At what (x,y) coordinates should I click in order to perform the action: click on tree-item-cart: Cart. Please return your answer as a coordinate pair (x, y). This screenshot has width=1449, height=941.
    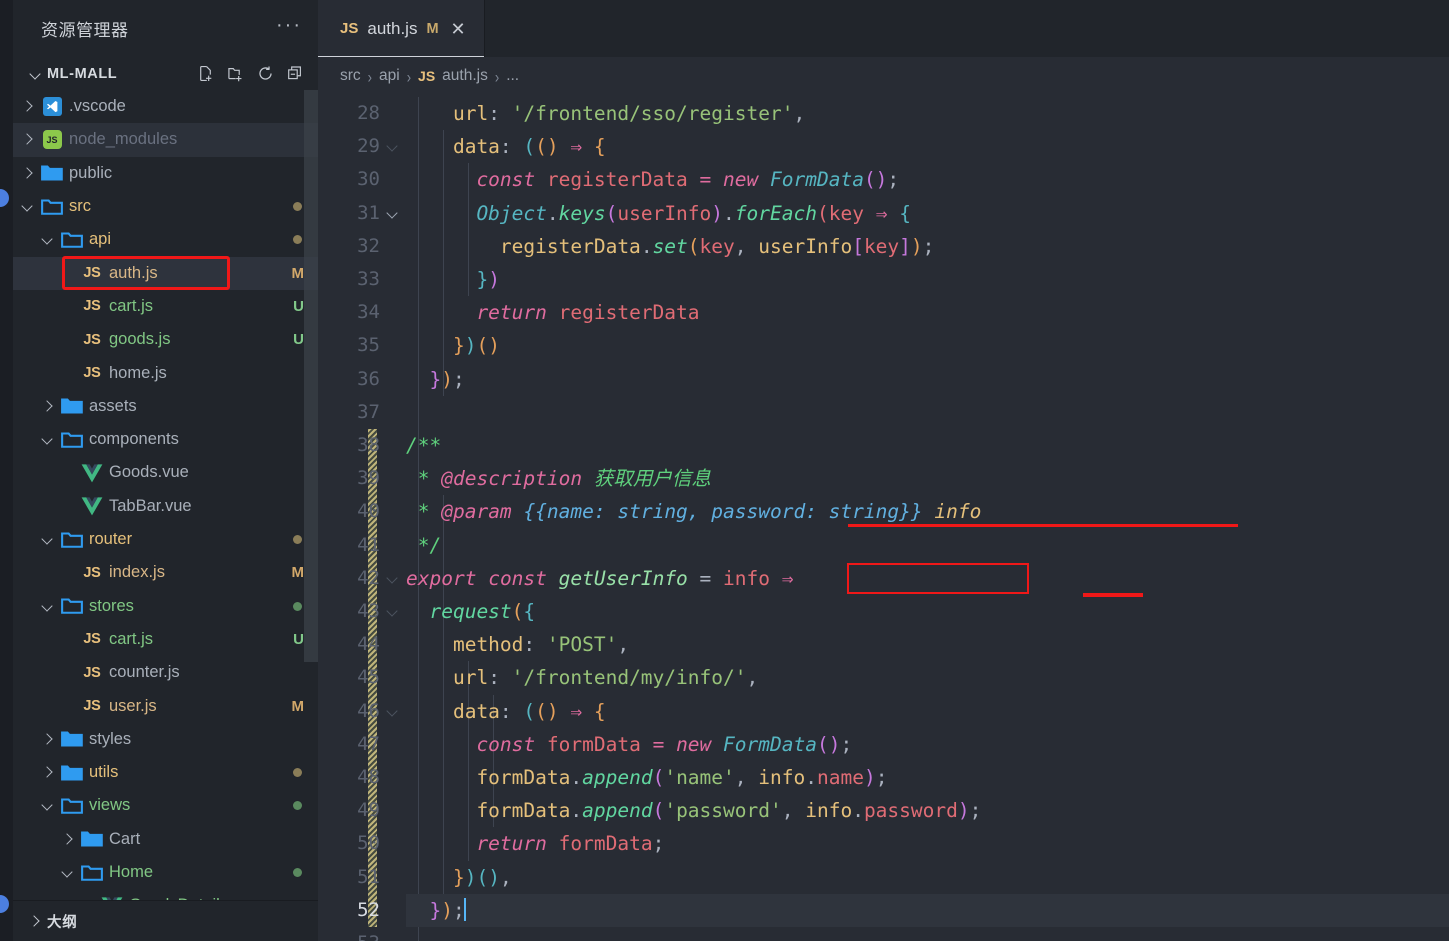
    Looking at the image, I should click on (165, 839).